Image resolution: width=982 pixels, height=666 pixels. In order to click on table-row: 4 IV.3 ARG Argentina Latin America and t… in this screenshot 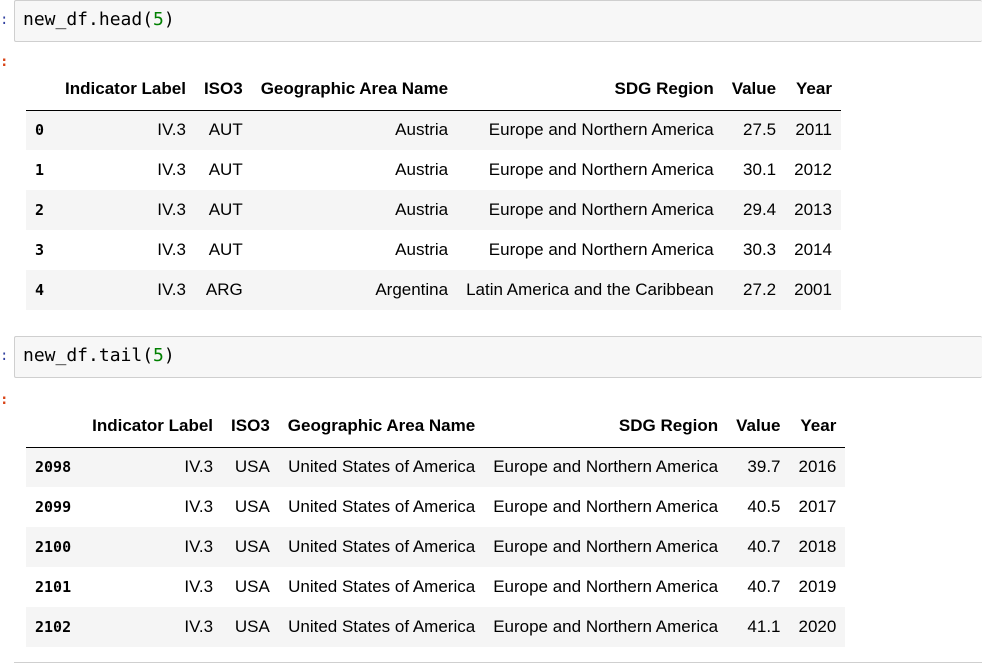, I will do `click(433, 290)`.